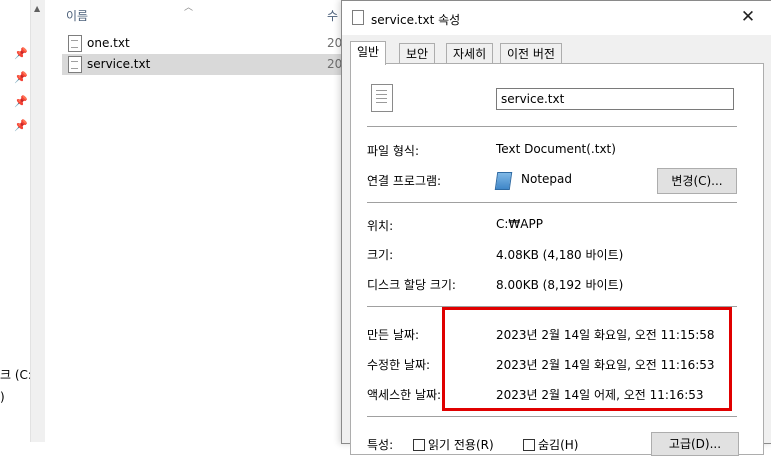 The image size is (771, 456). Describe the element at coordinates (382, 98) in the screenshot. I see `document-icon` at that location.